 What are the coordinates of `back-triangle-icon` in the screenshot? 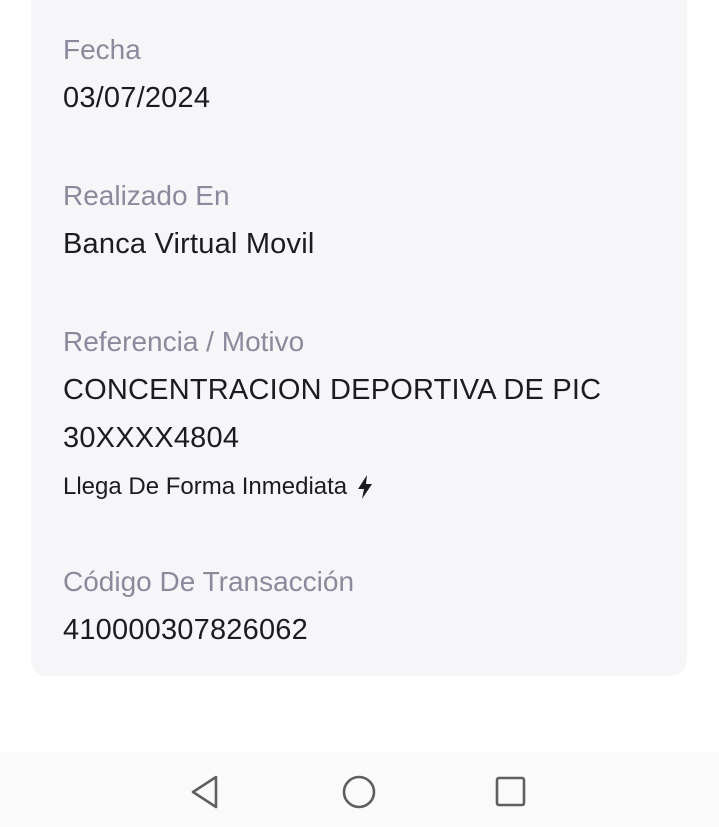 It's located at (204, 792).